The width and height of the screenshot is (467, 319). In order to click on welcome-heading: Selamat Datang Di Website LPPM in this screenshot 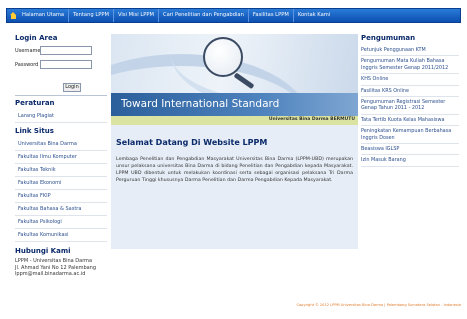, I will do `click(192, 142)`.